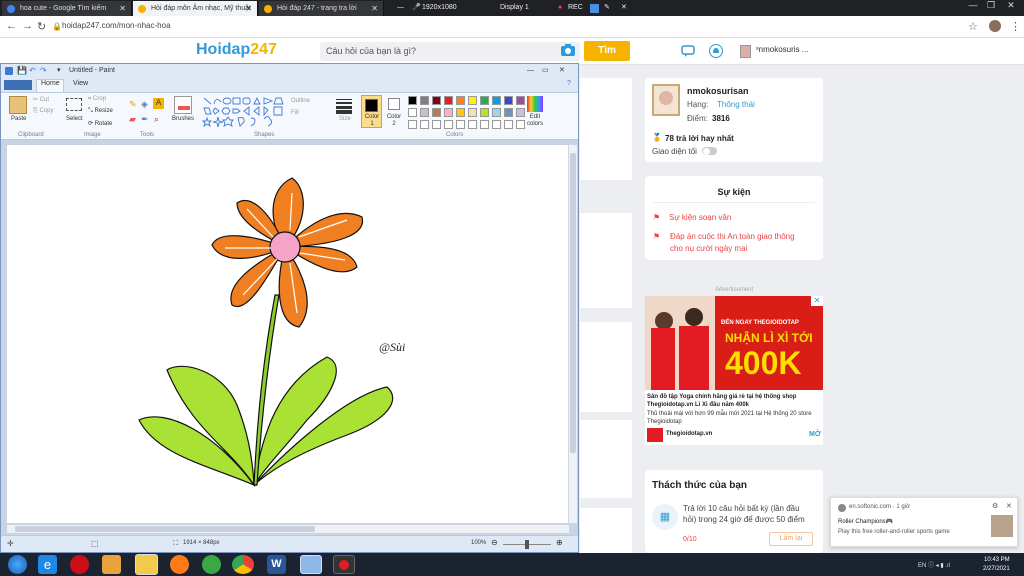 This screenshot has height=576, width=1024. What do you see at coordinates (568, 50) in the screenshot?
I see `camera-icon` at bounding box center [568, 50].